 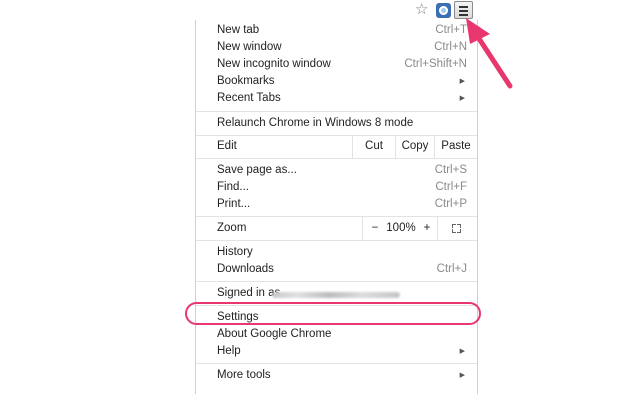 I want to click on fullscreen-icon, so click(x=456, y=228).